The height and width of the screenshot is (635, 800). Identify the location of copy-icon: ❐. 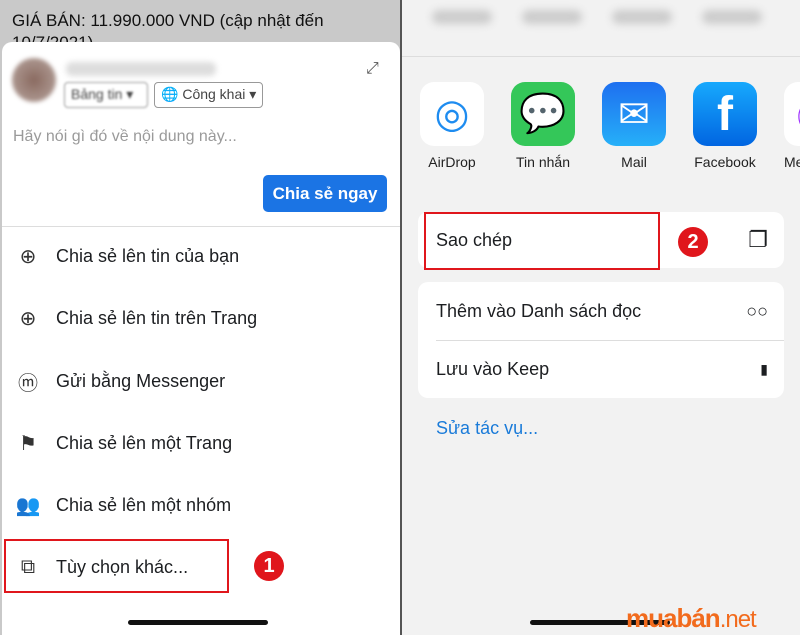
(758, 239).